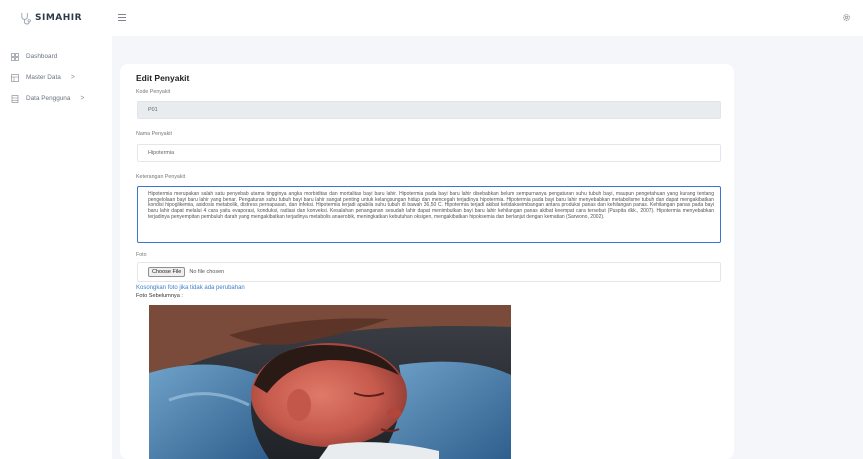 Image resolution: width=863 pixels, height=459 pixels. I want to click on previous-photo-label: Foto Sebelumnya :, so click(159, 296).